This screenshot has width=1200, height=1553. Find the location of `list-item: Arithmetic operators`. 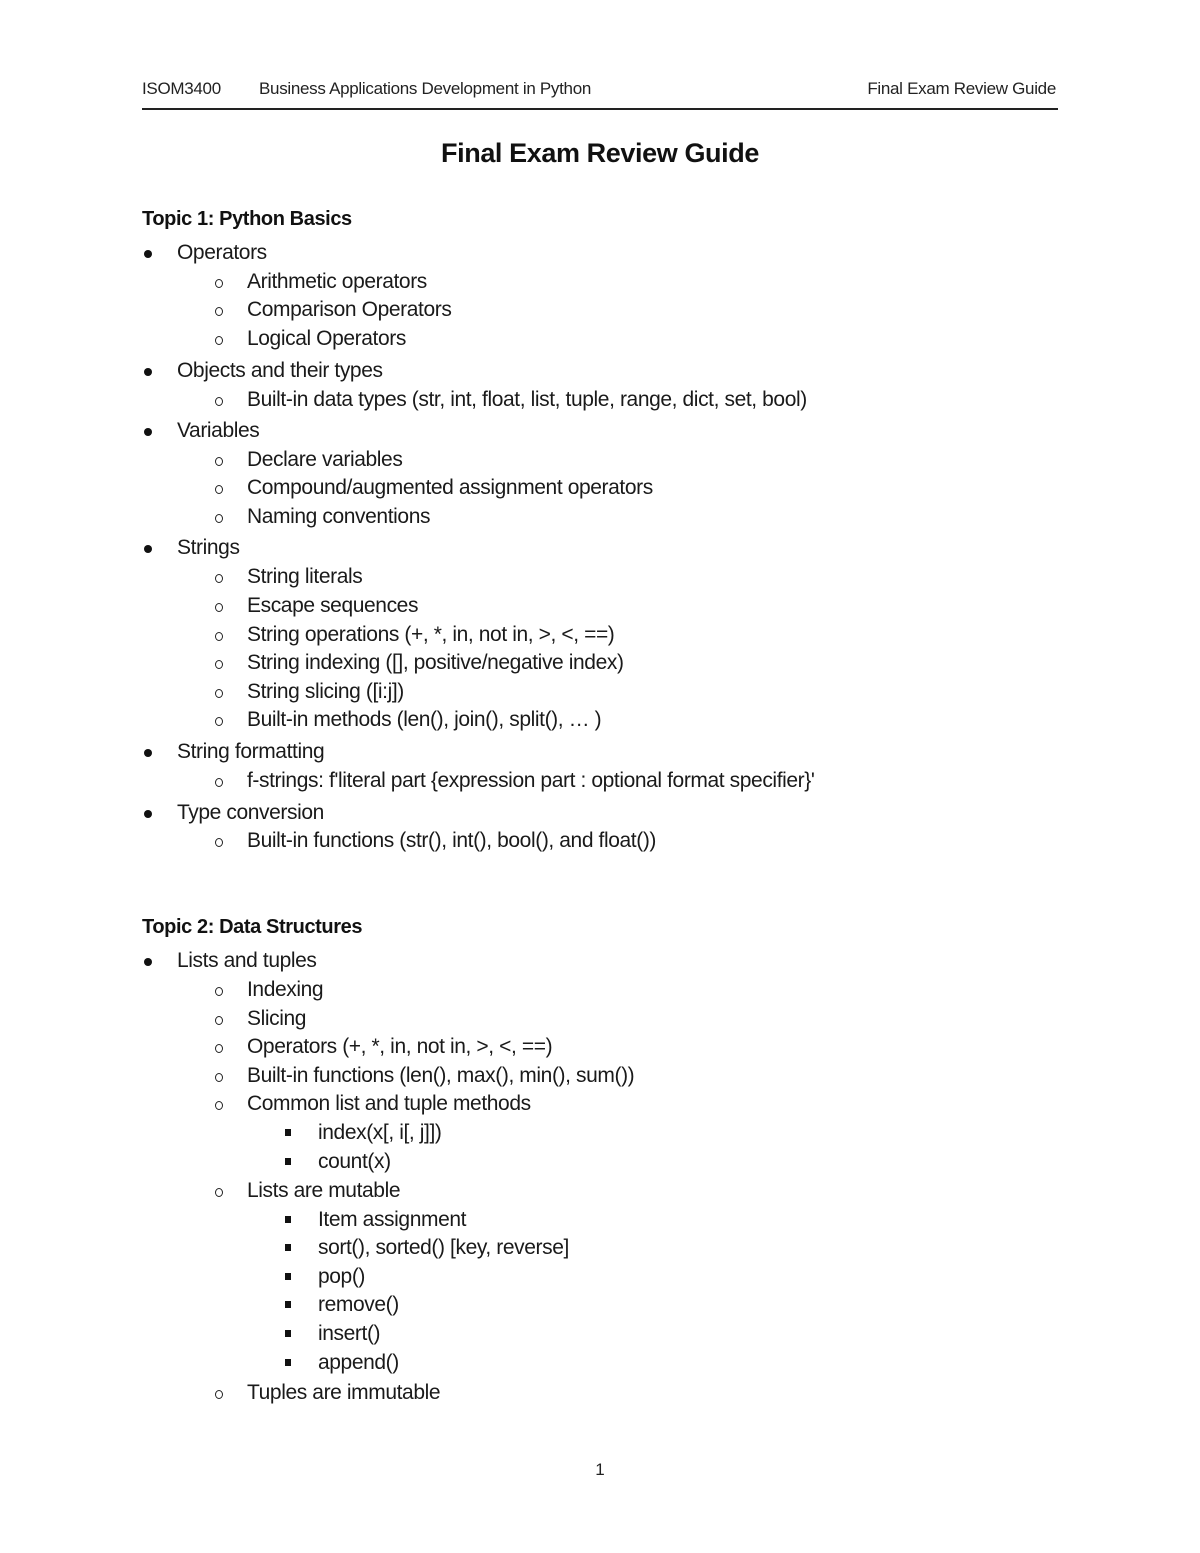

list-item: Arithmetic operators is located at coordinates (321, 282).